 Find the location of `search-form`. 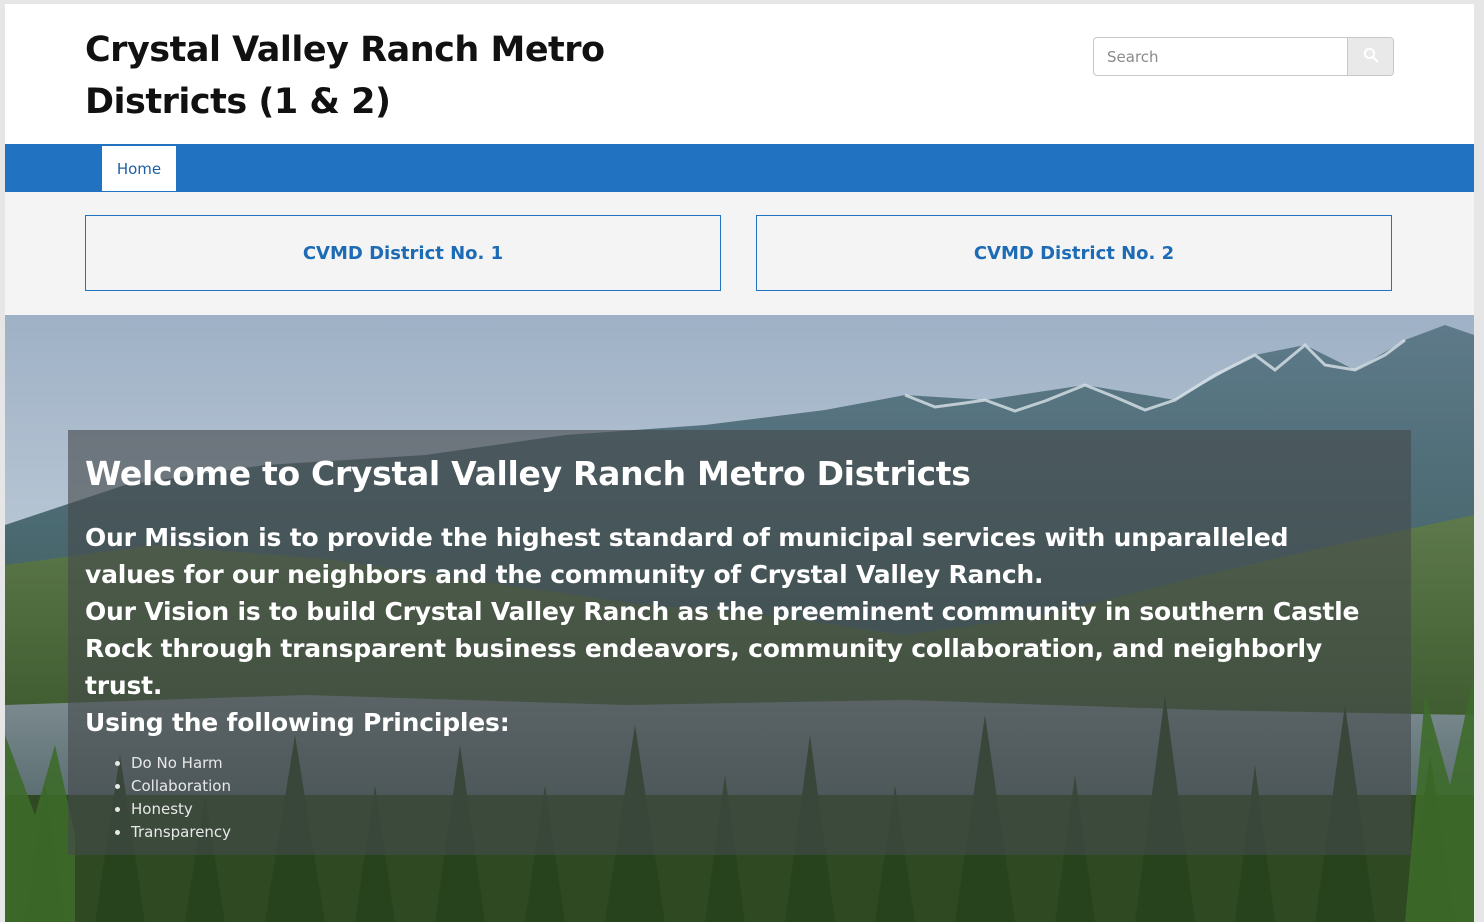

search-form is located at coordinates (1243, 56).